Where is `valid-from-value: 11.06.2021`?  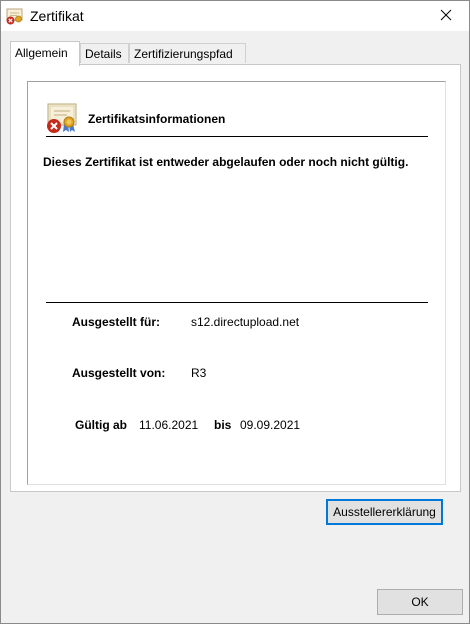
valid-from-value: 11.06.2021 is located at coordinates (169, 425).